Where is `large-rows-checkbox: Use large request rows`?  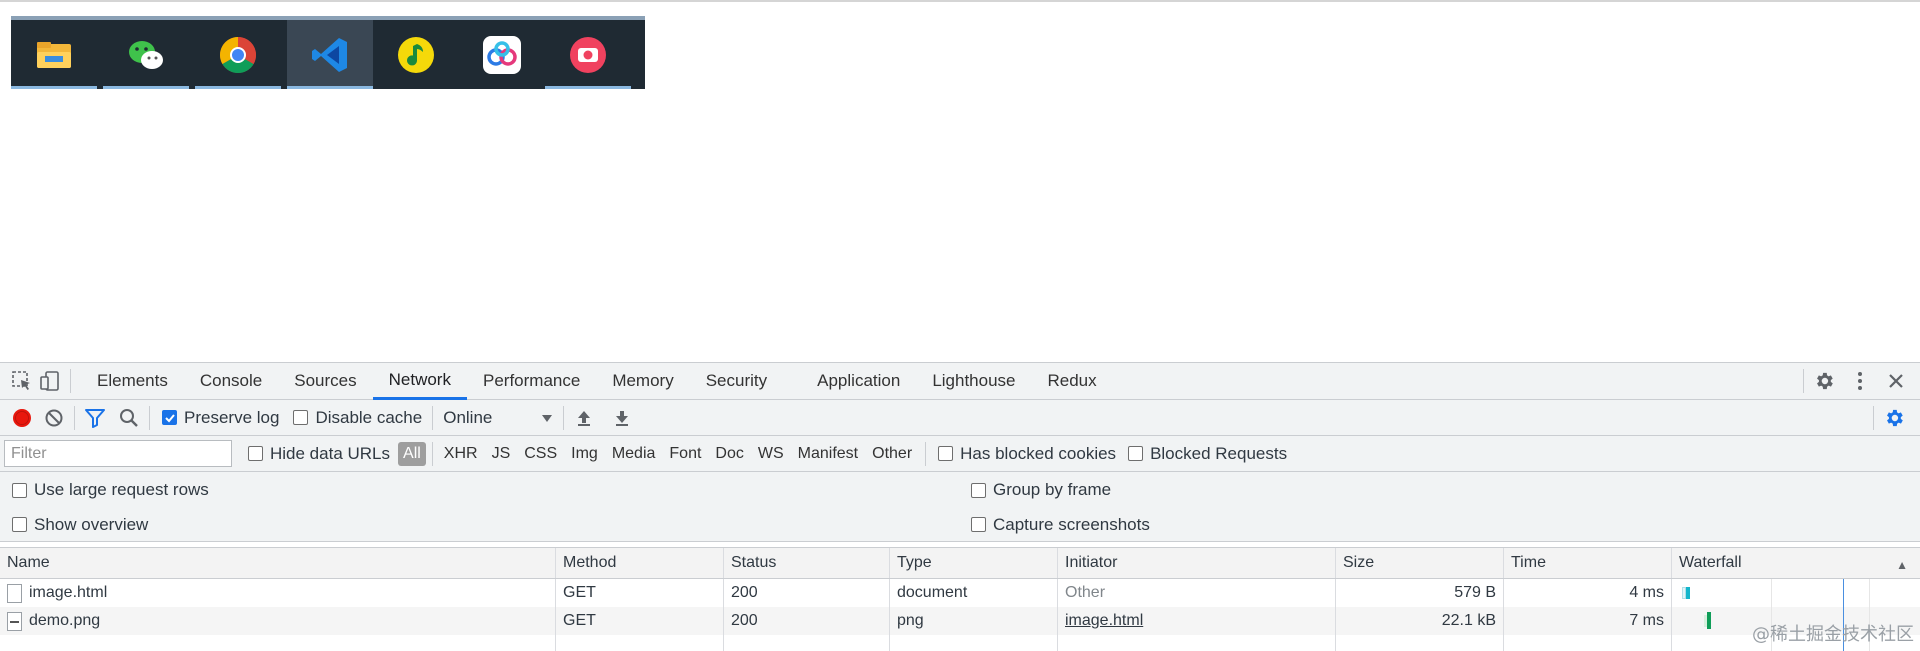 large-rows-checkbox: Use large request rows is located at coordinates (110, 490).